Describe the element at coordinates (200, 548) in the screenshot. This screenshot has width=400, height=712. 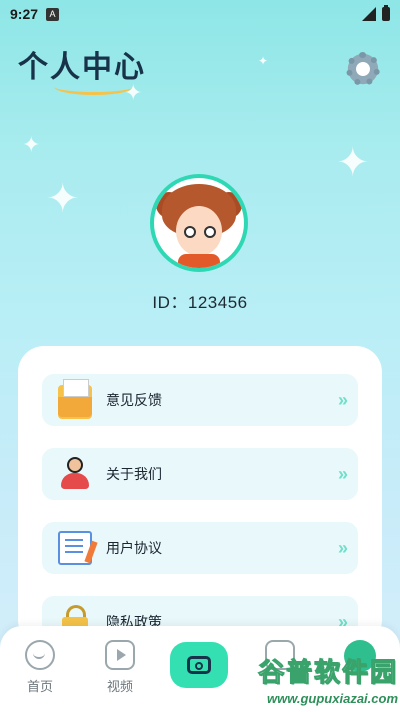
I see `menu-item-user-agreement: 用户协议 »` at that location.